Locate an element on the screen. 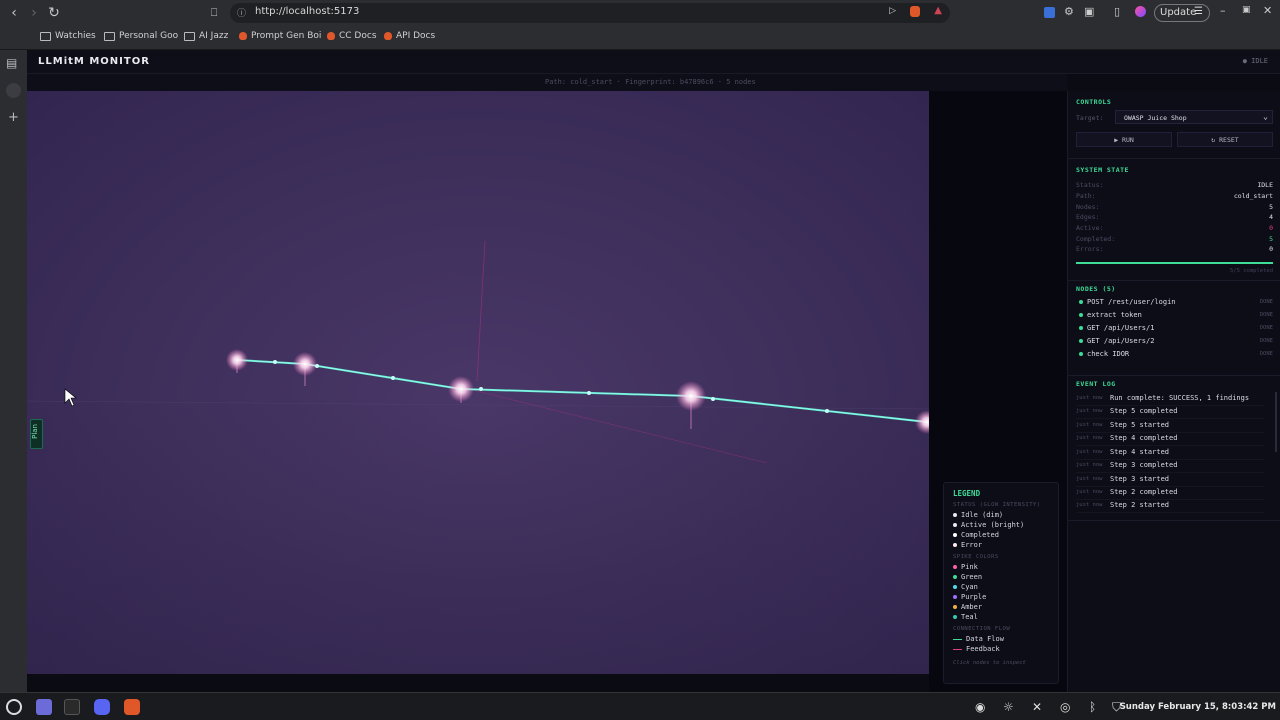 This screenshot has width=1280, height=720. menu-icon: ☰ is located at coordinates (1198, 11).